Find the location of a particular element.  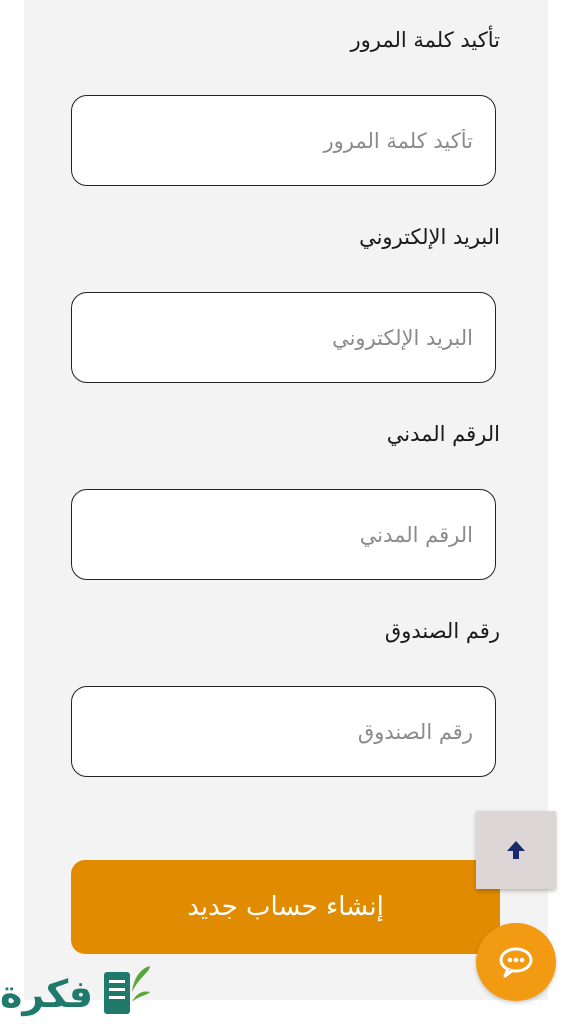

po-box-label: رقم الصندوق is located at coordinates (442, 631).